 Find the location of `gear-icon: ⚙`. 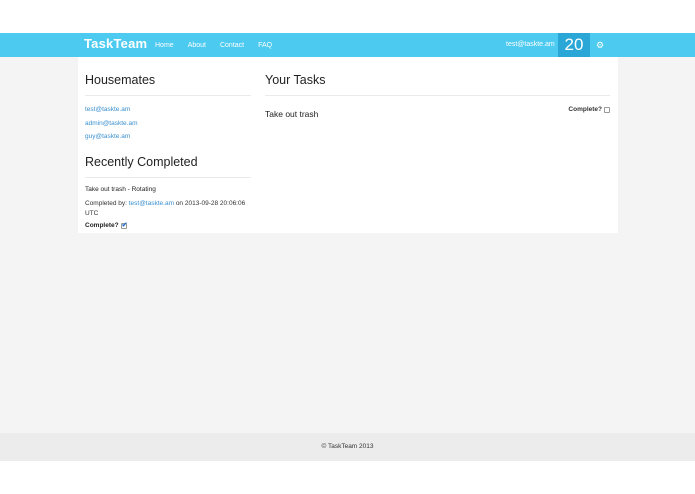

gear-icon: ⚙ is located at coordinates (600, 45).